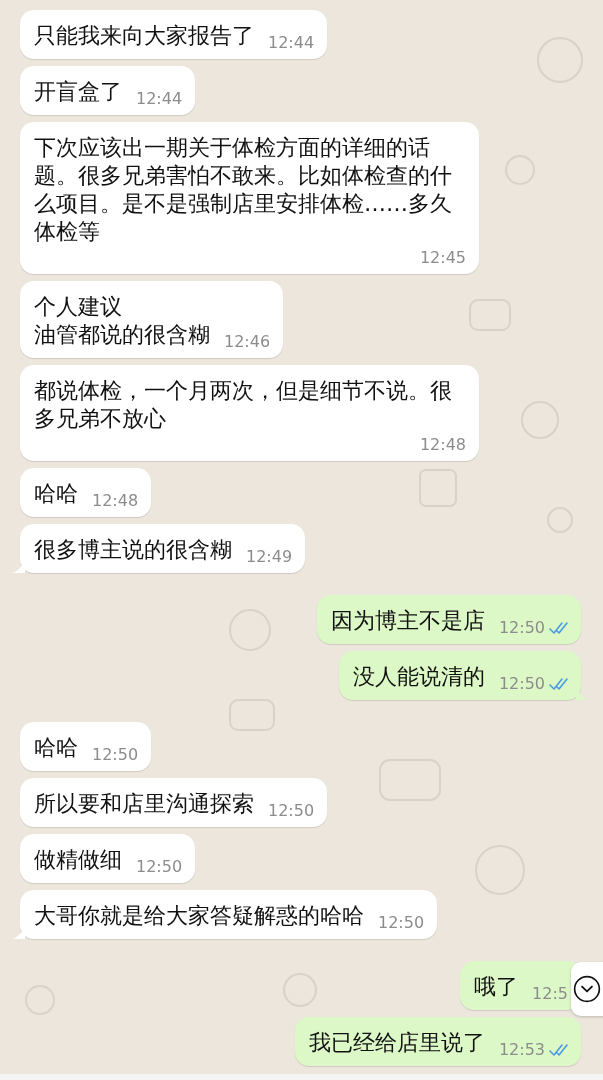 The image size is (603, 1080). What do you see at coordinates (418, 677) in the screenshot?
I see `message-text: 没人能说清的` at bounding box center [418, 677].